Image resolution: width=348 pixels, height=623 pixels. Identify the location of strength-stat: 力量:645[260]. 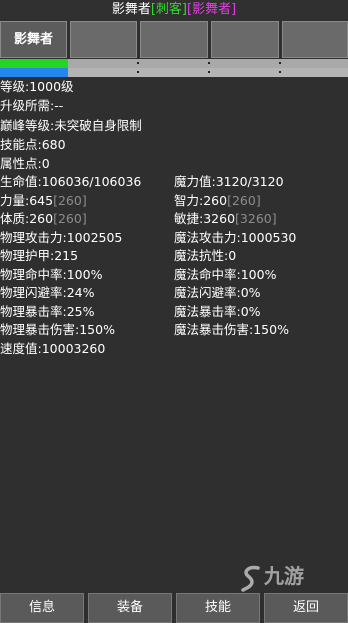
(43, 201).